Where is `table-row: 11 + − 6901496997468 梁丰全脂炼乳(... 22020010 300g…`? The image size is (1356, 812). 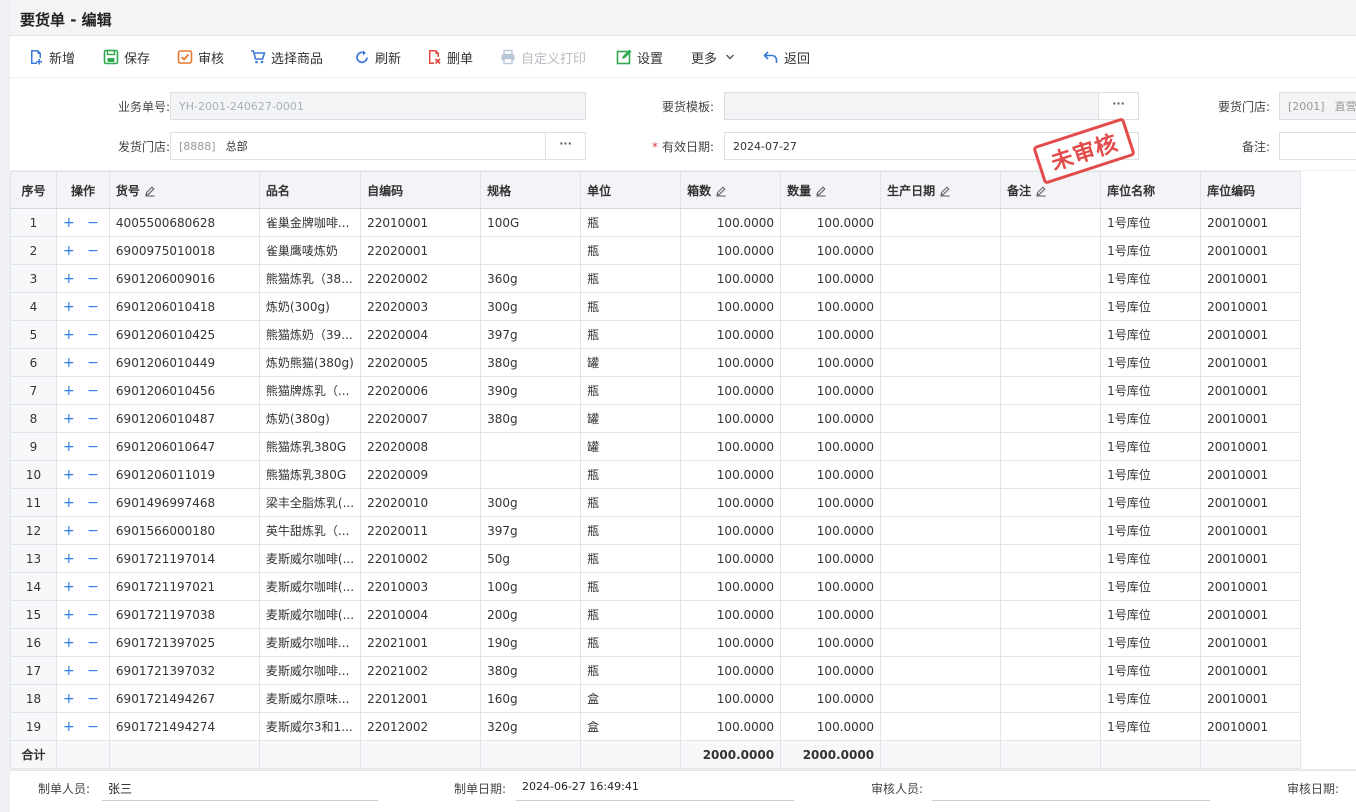 table-row: 11 + − 6901496997468 梁丰全脂炼乳(... 22020010 300g… is located at coordinates (656, 502).